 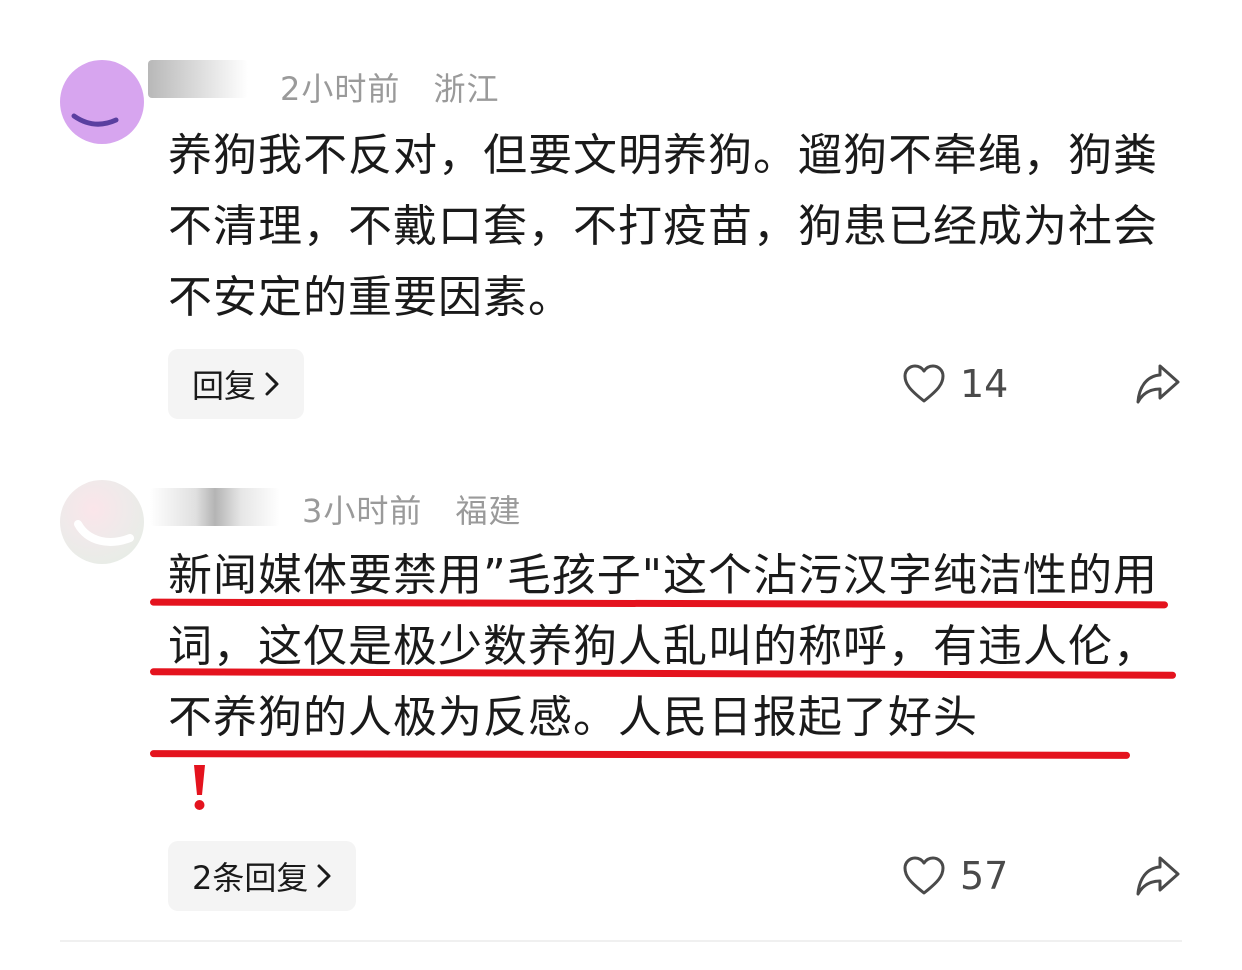 I want to click on comment-location: 福建, so click(x=488, y=511).